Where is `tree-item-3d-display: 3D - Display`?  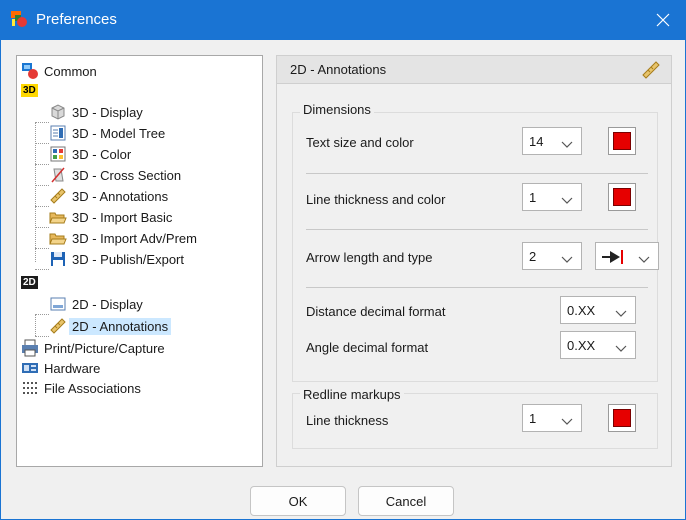
tree-item-3d-display: 3D - Display is located at coordinates (96, 112).